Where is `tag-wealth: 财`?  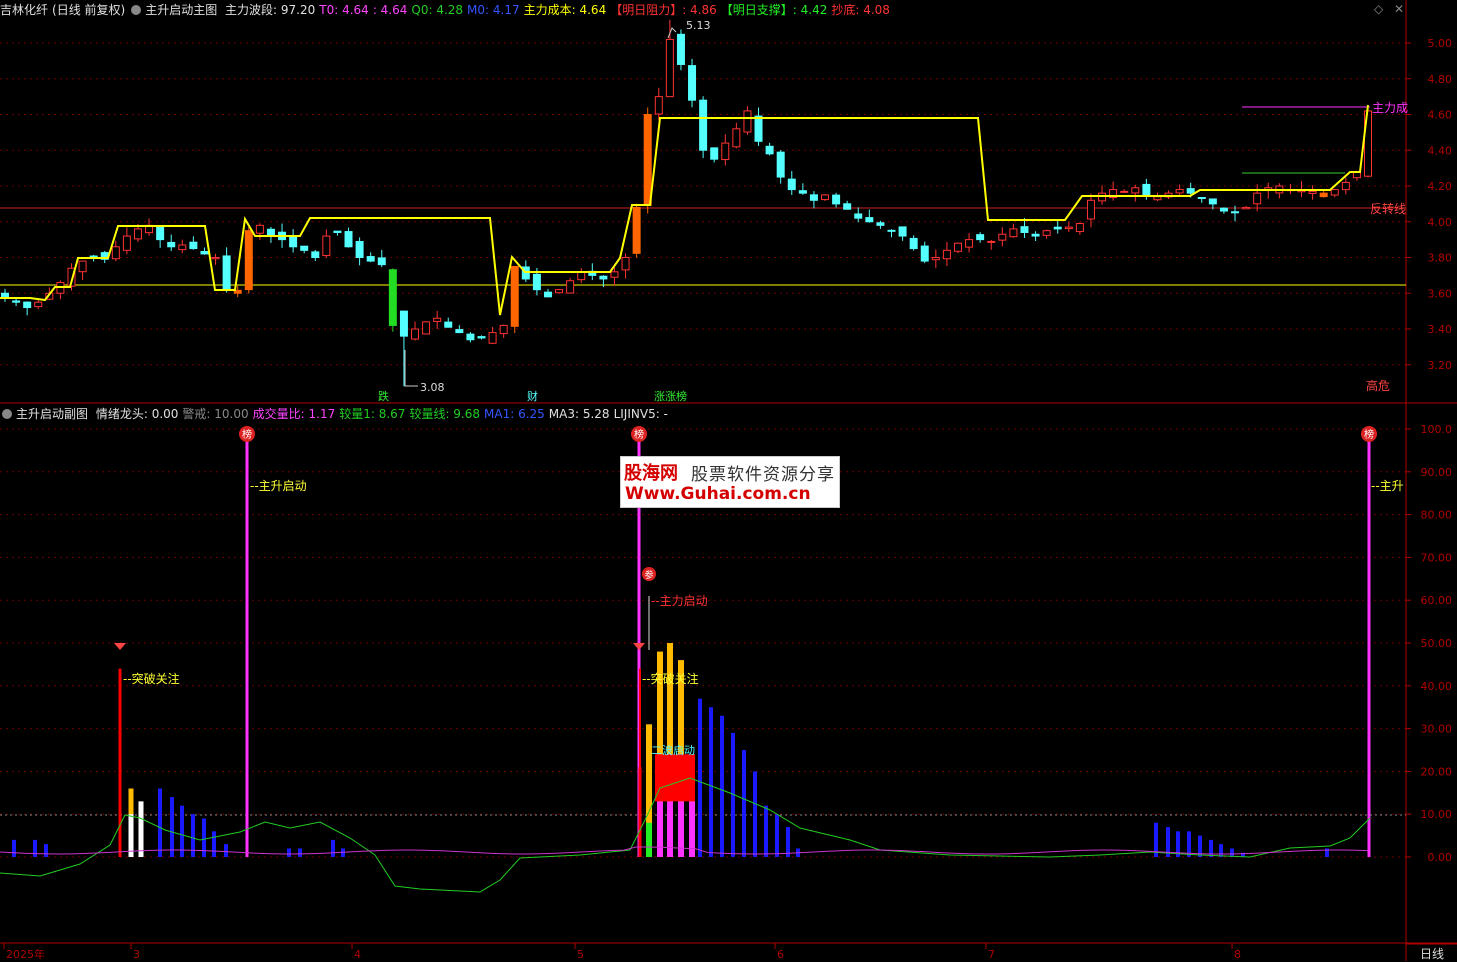
tag-wealth: 财 is located at coordinates (532, 396).